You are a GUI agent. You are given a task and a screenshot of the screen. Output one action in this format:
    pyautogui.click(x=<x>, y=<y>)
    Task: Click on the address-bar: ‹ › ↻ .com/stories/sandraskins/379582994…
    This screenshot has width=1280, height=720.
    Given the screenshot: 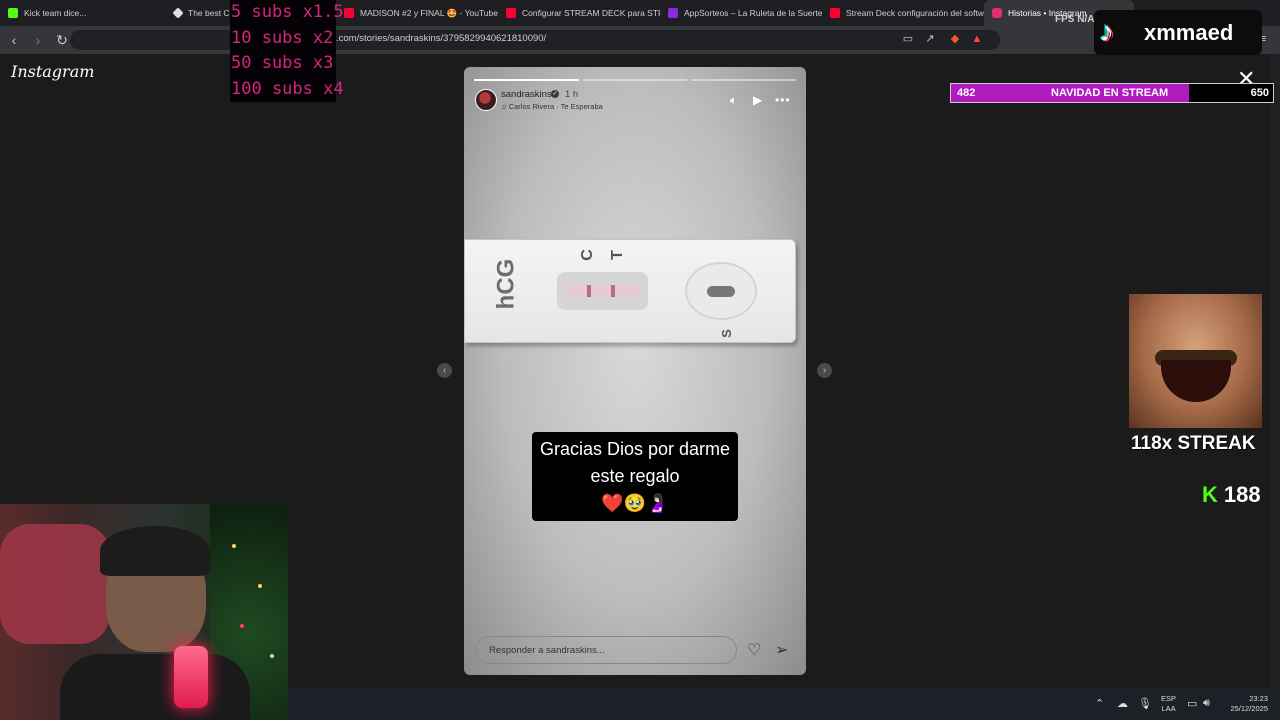 What is the action you would take?
    pyautogui.click(x=640, y=40)
    